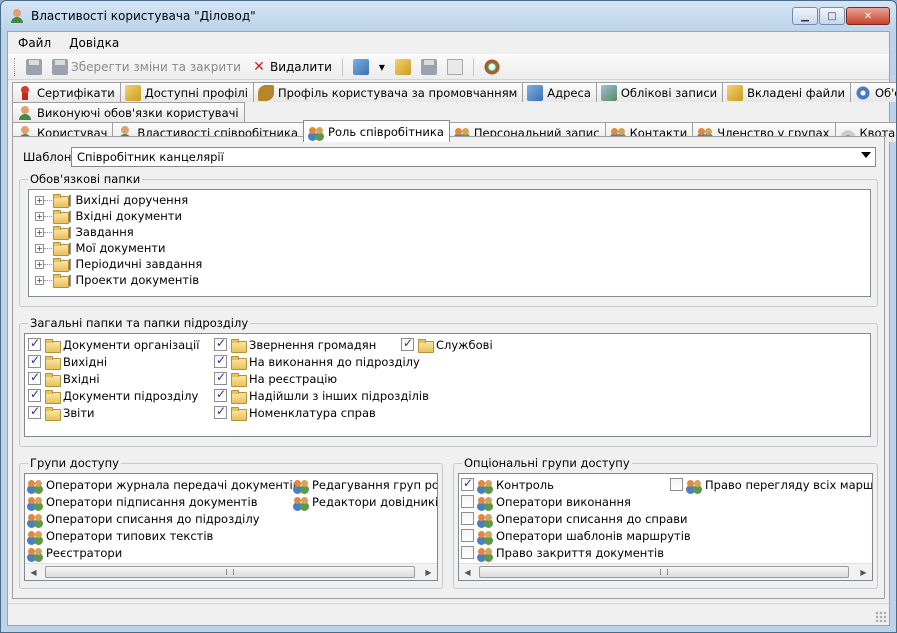 This screenshot has height=633, width=897. Describe the element at coordinates (805, 16) in the screenshot. I see `minimize-button: ▁` at that location.